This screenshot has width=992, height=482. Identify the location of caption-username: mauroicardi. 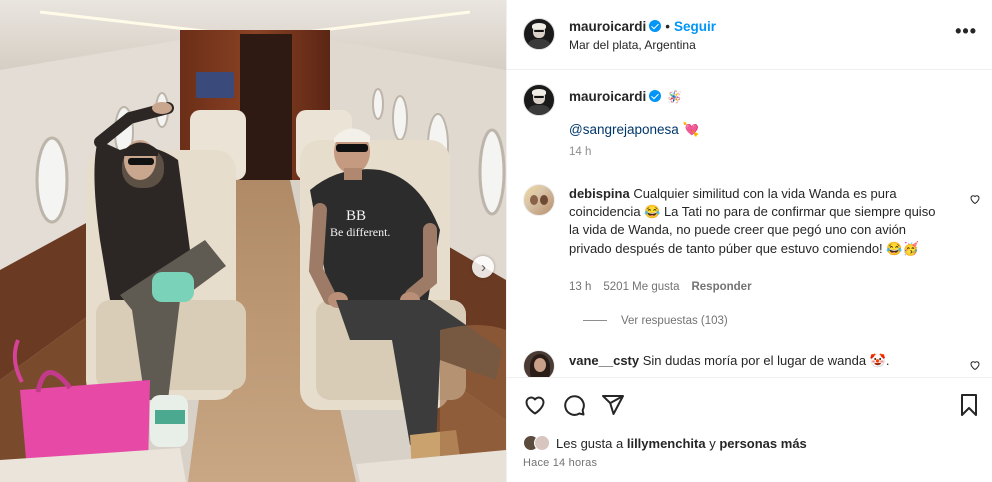
(607, 96).